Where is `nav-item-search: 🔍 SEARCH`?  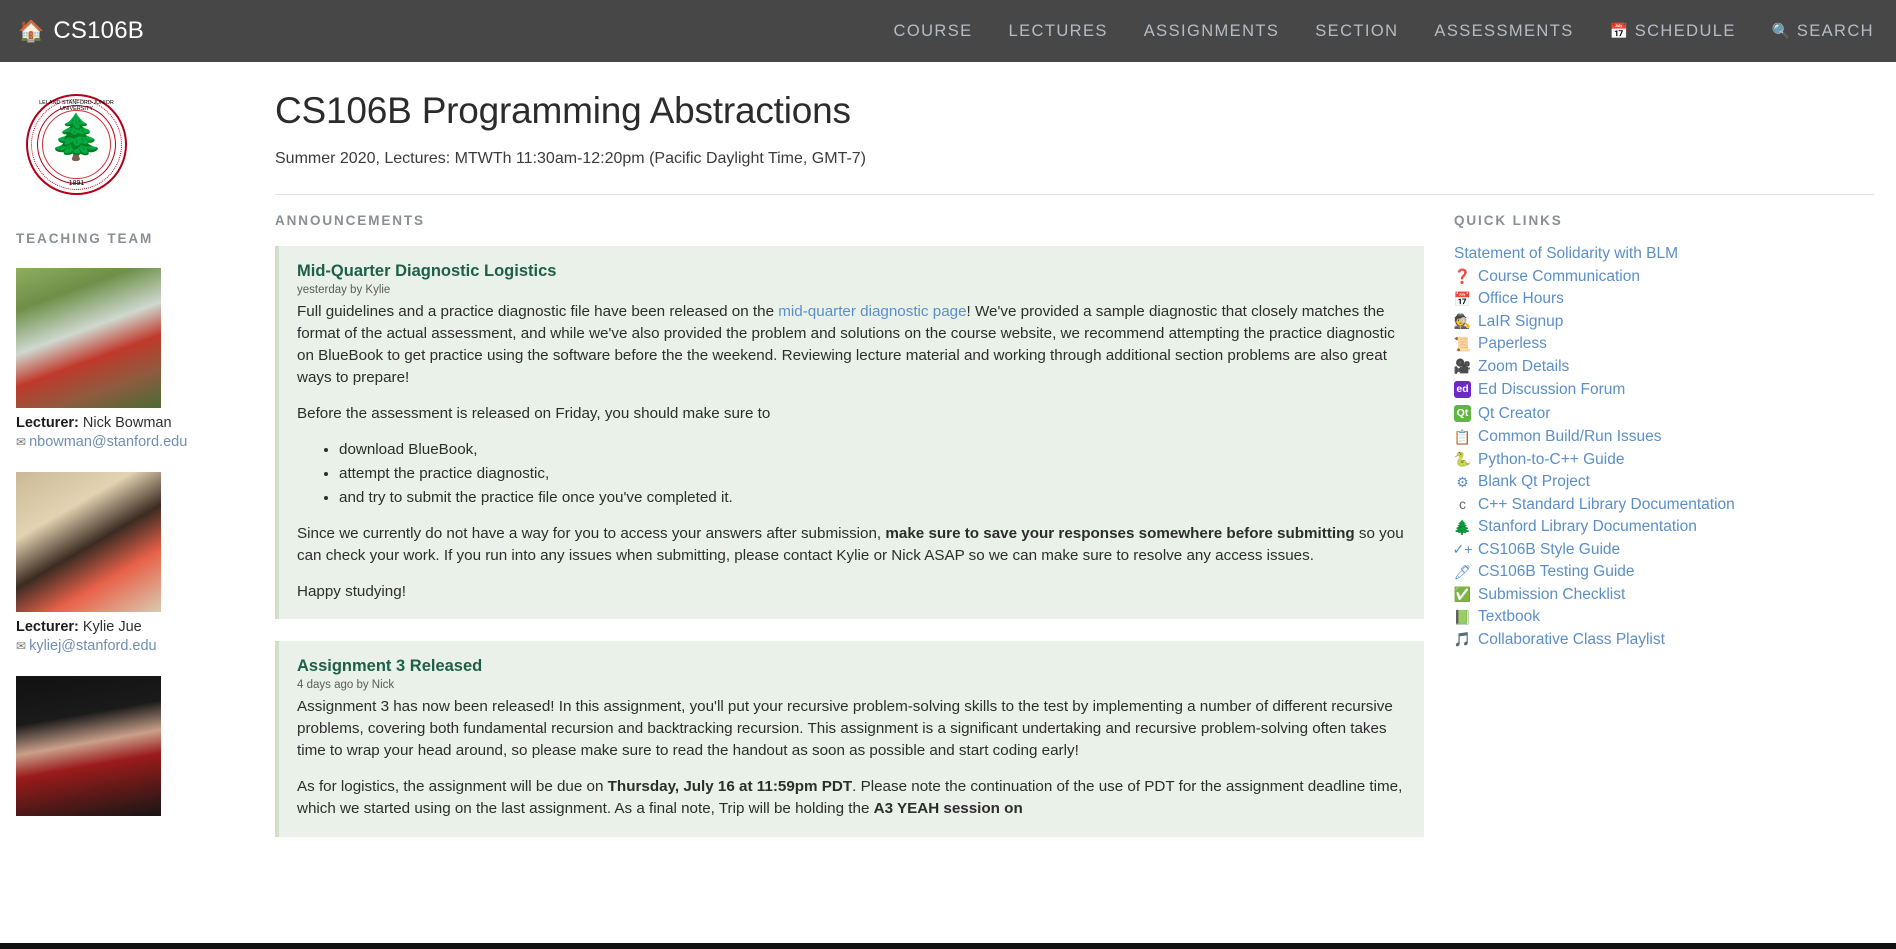
nav-item-search: 🔍 SEARCH is located at coordinates (1823, 31).